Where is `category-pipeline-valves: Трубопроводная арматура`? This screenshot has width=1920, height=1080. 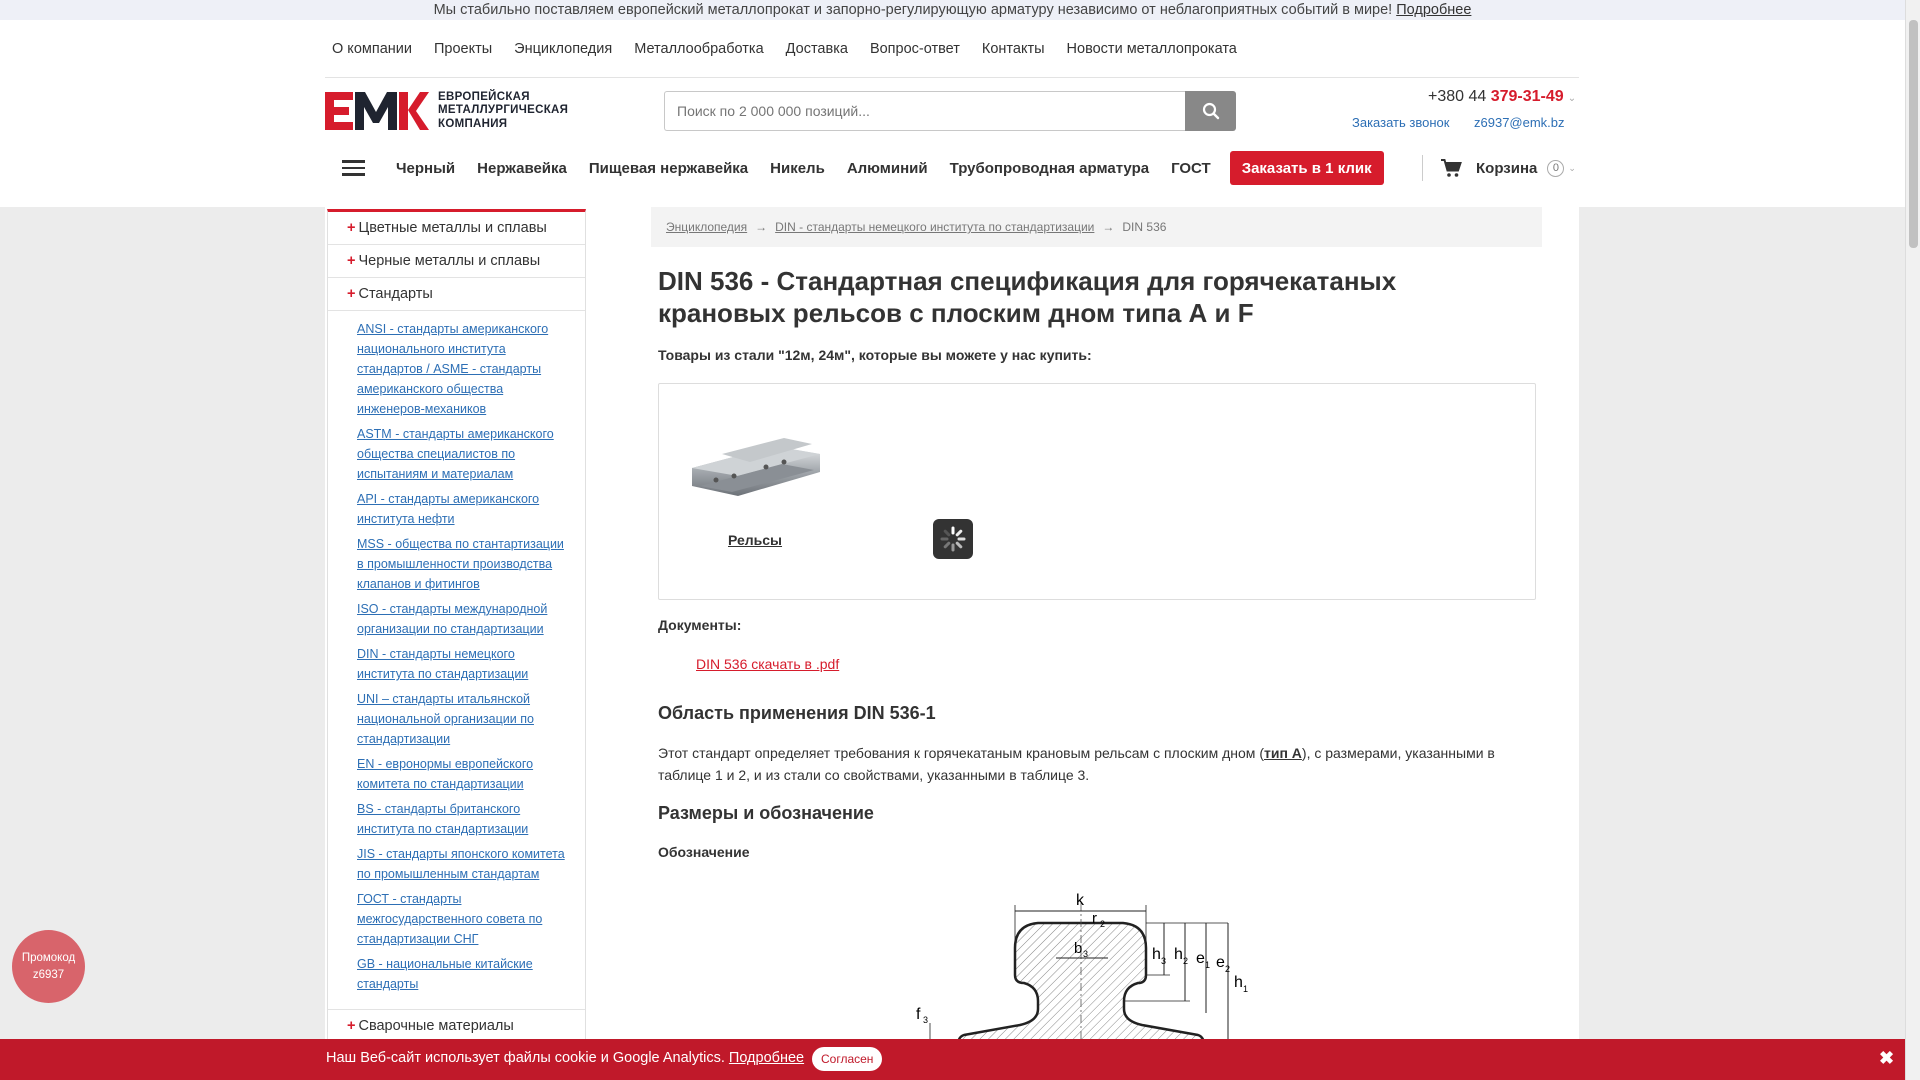
category-pipeline-valves: Трубопроводная арматура is located at coordinates (1049, 168).